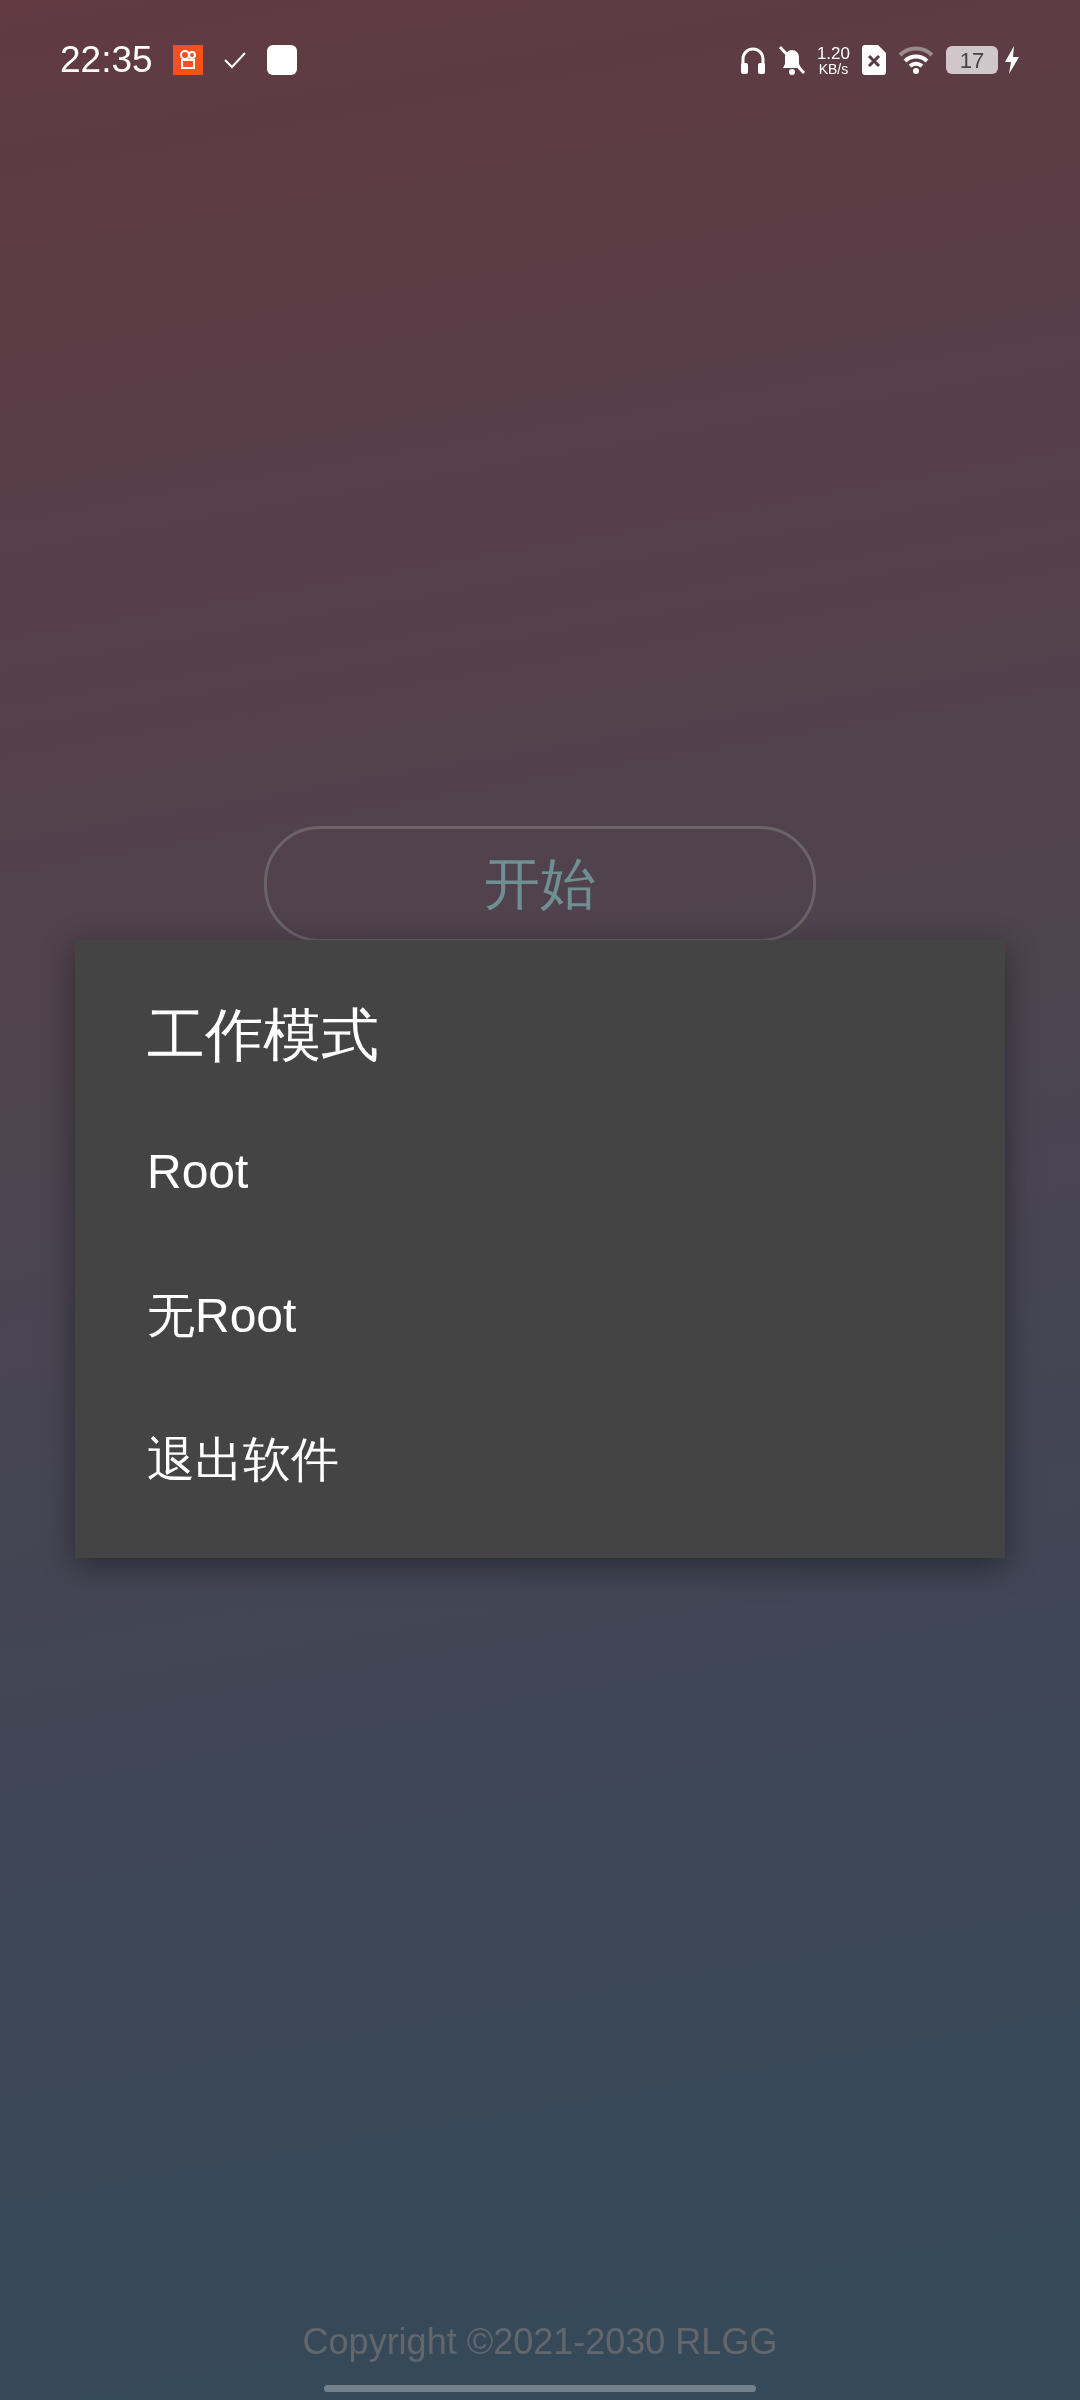 The height and width of the screenshot is (2400, 1080). I want to click on square-icon, so click(281, 60).